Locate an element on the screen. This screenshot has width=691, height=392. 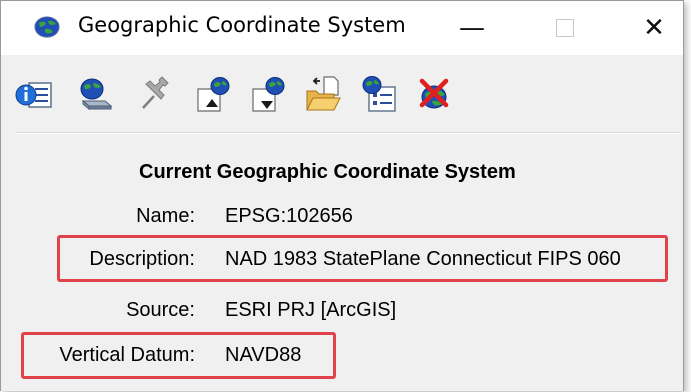
section-heading: Current Geographic Coordinate System is located at coordinates (327, 172).